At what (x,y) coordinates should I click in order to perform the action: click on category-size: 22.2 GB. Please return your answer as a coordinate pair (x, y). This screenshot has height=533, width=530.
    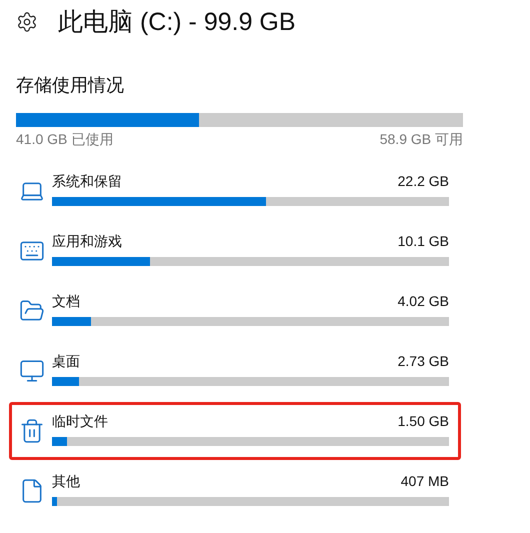
    Looking at the image, I should click on (423, 181).